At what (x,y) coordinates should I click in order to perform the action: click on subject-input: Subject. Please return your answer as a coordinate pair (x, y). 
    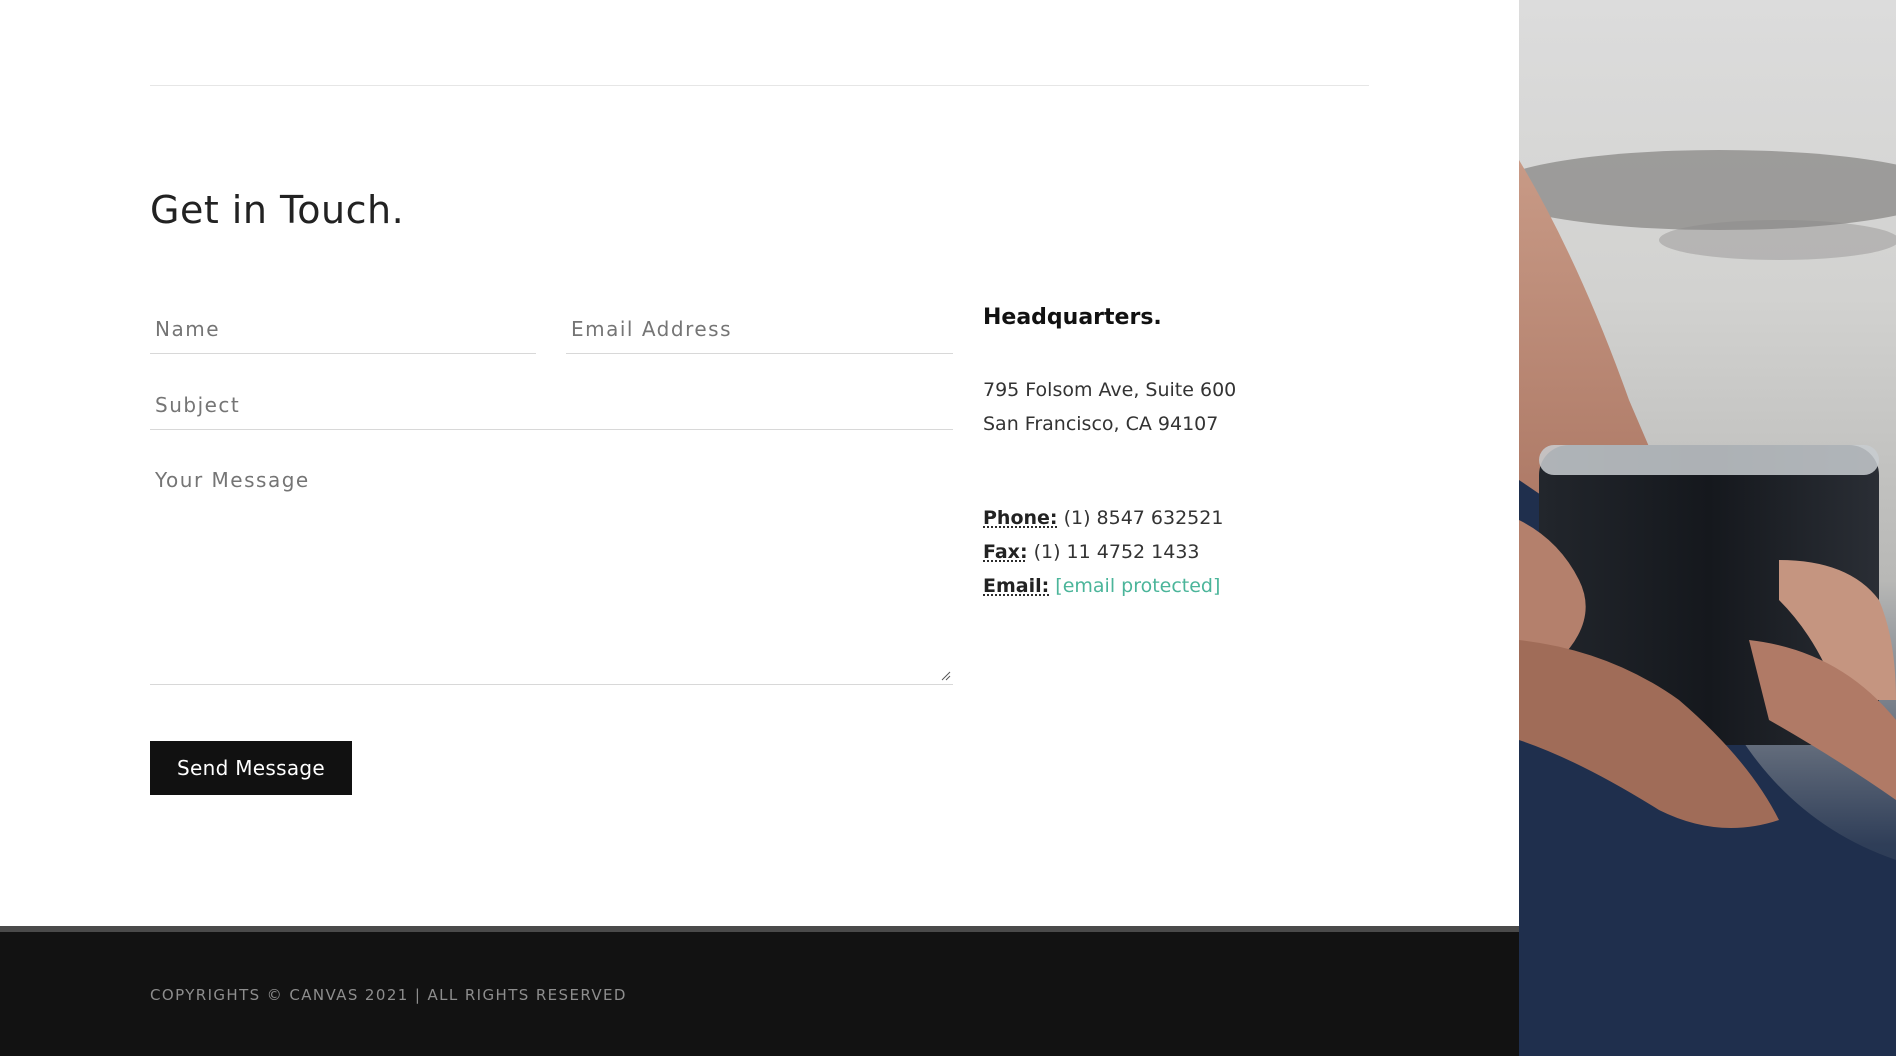
    Looking at the image, I should click on (551, 405).